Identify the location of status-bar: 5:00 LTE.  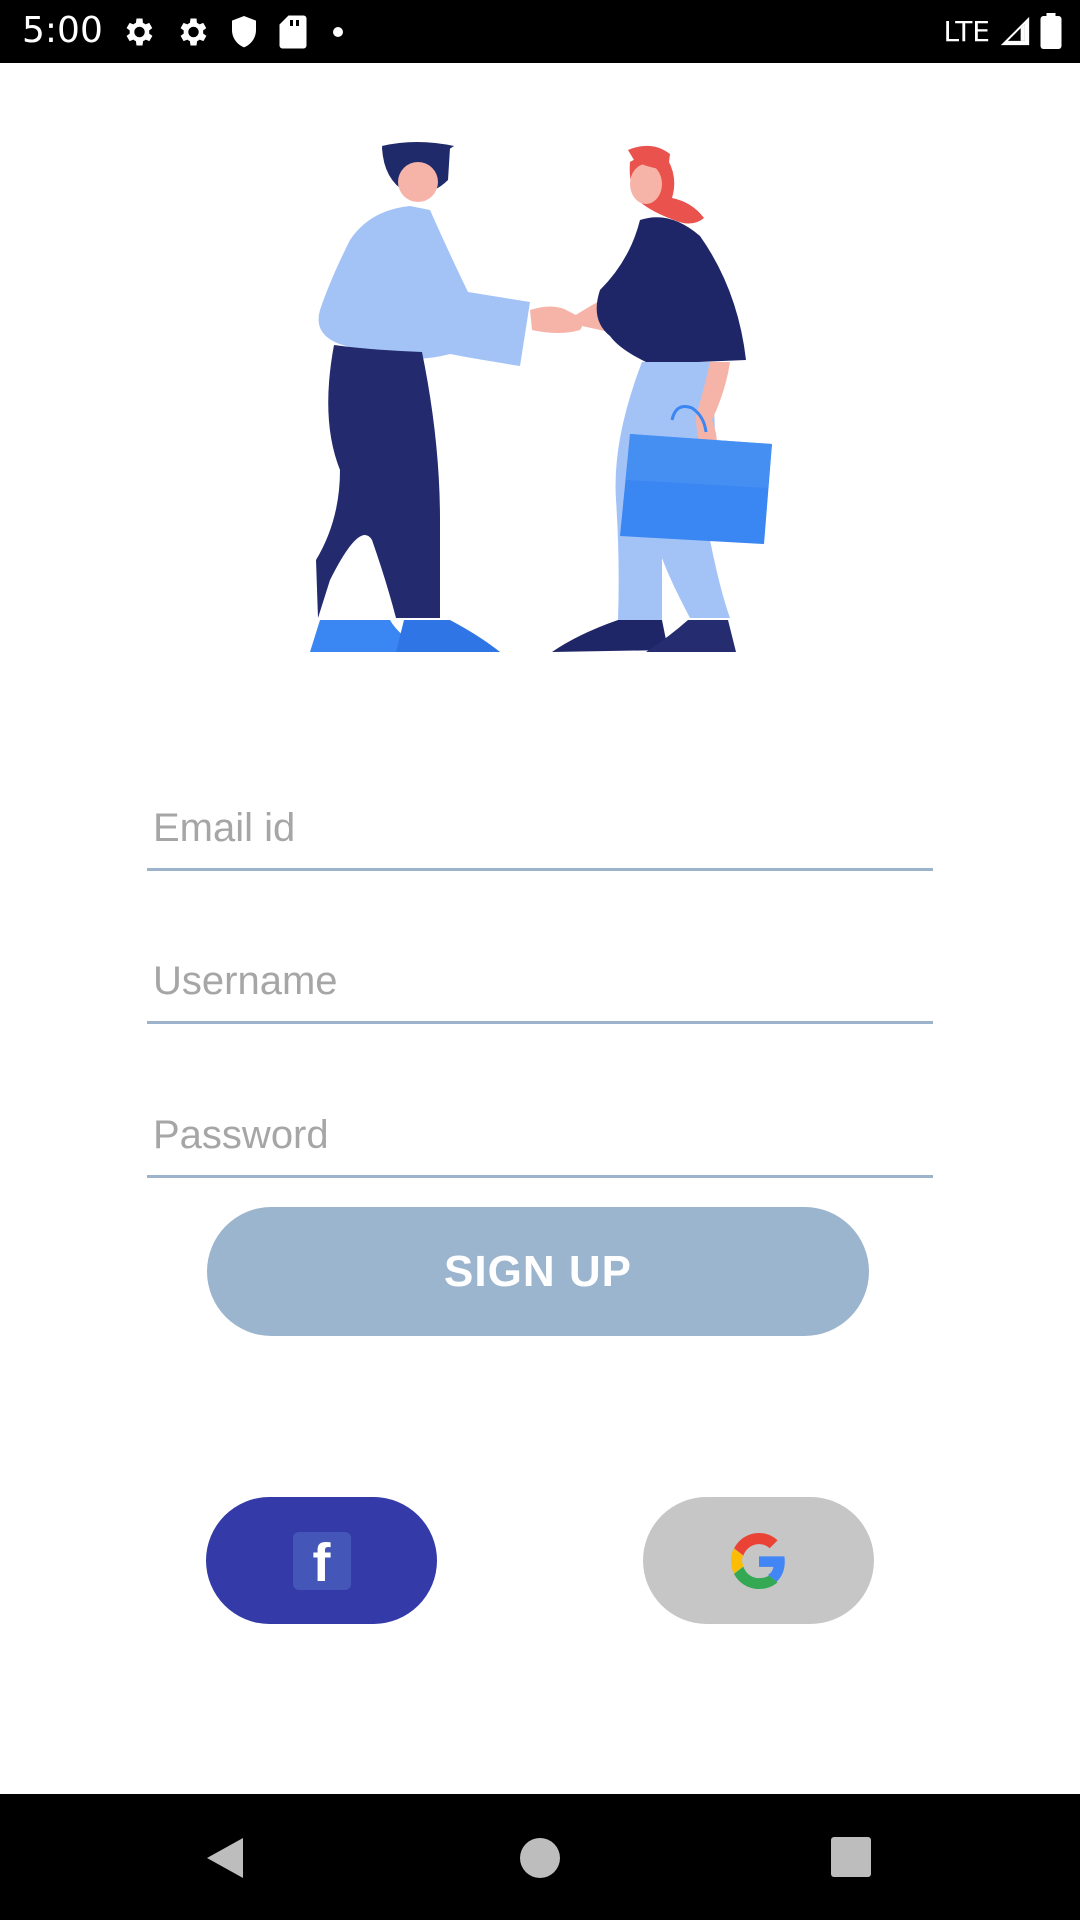
(540, 31).